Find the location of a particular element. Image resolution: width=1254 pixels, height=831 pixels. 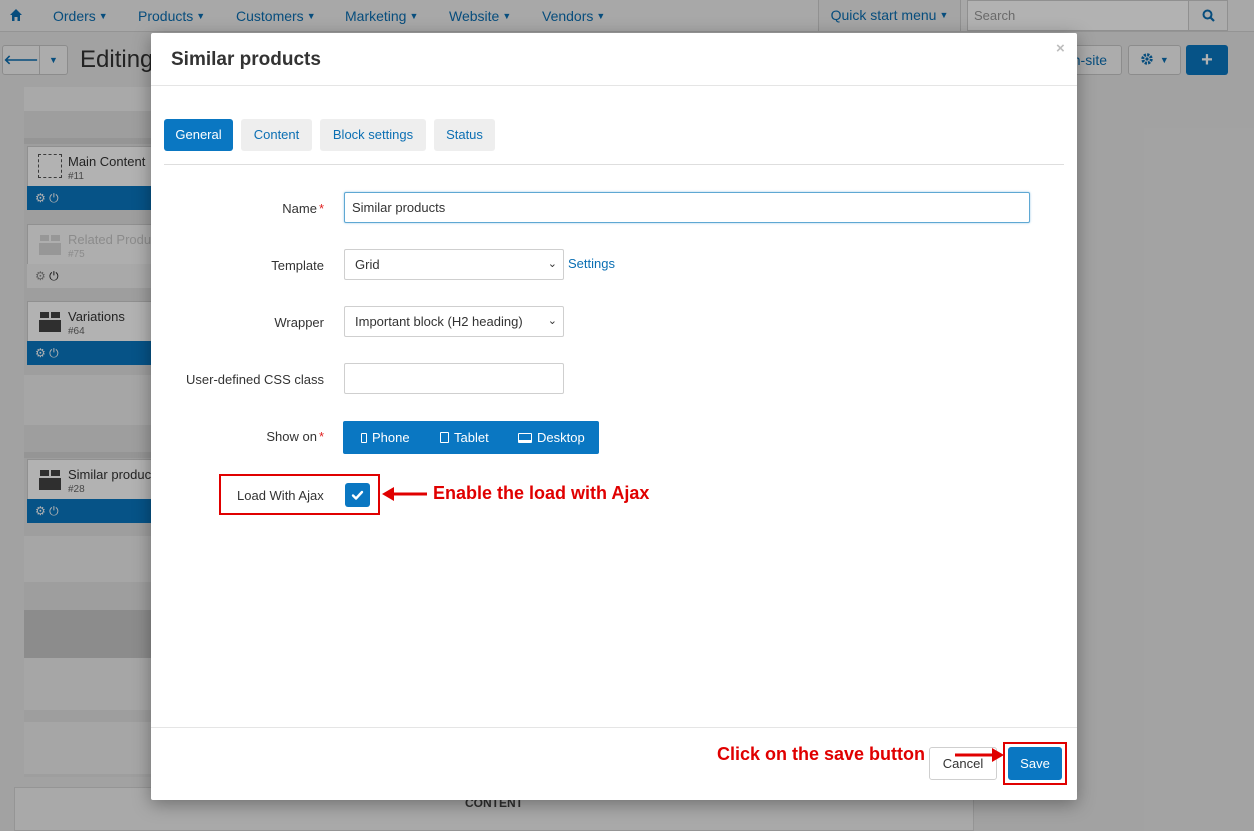

template-select: Grid ⌄ is located at coordinates (454, 264).